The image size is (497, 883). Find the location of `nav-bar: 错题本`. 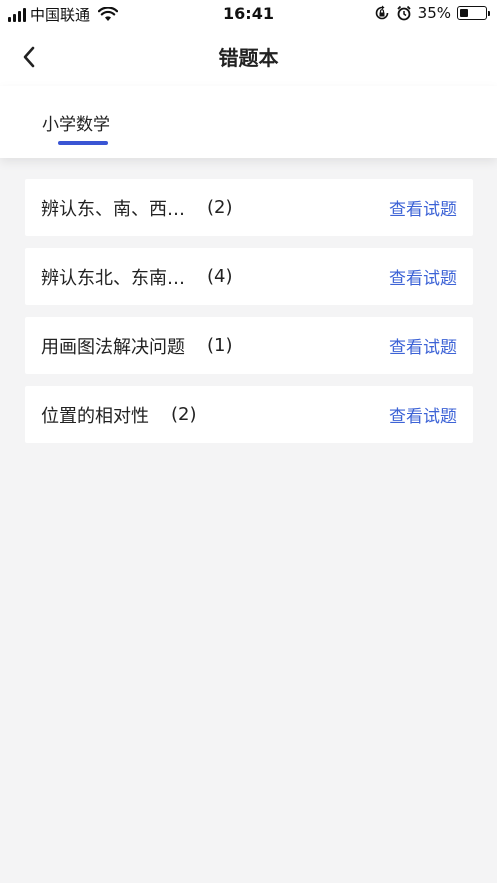

nav-bar: 错题本 is located at coordinates (248, 56).